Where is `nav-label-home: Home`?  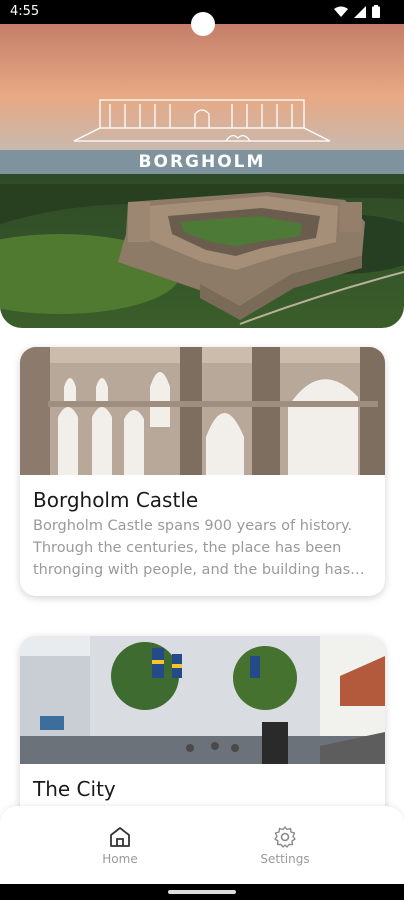 nav-label-home: Home is located at coordinates (120, 859).